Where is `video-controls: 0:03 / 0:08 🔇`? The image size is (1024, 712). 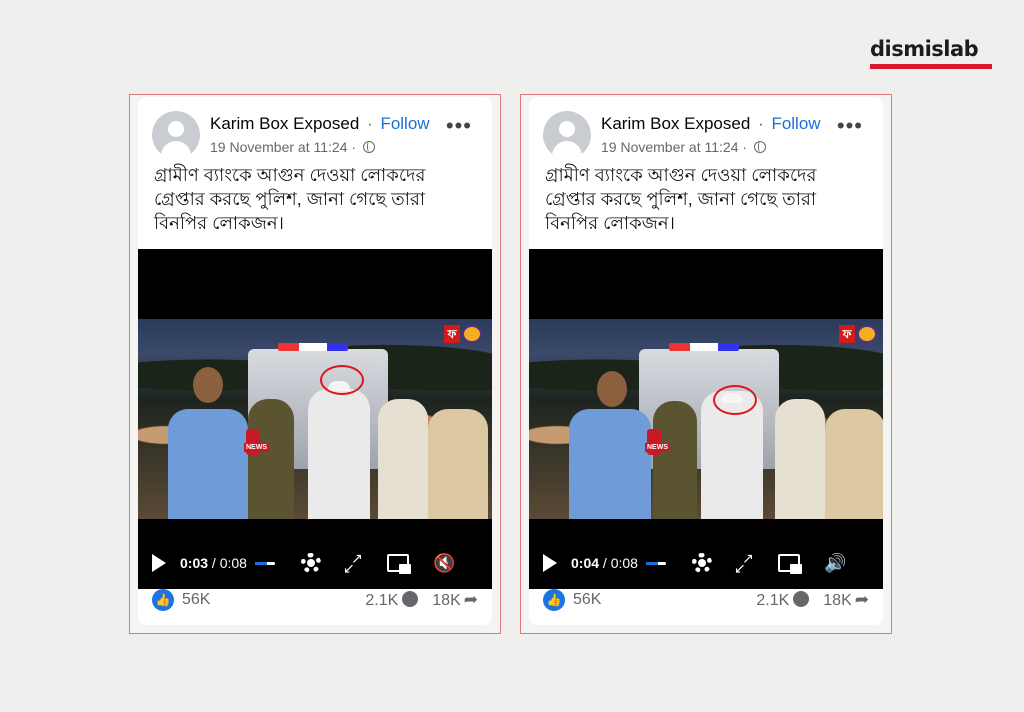 video-controls: 0:03 / 0:08 🔇 is located at coordinates (315, 563).